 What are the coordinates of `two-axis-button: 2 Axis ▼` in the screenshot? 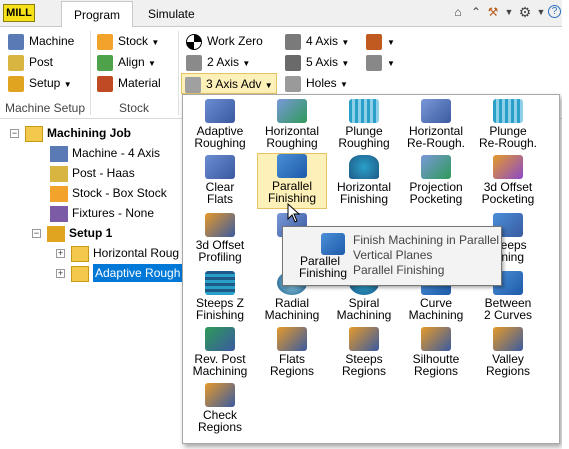 It's located at (218, 62).